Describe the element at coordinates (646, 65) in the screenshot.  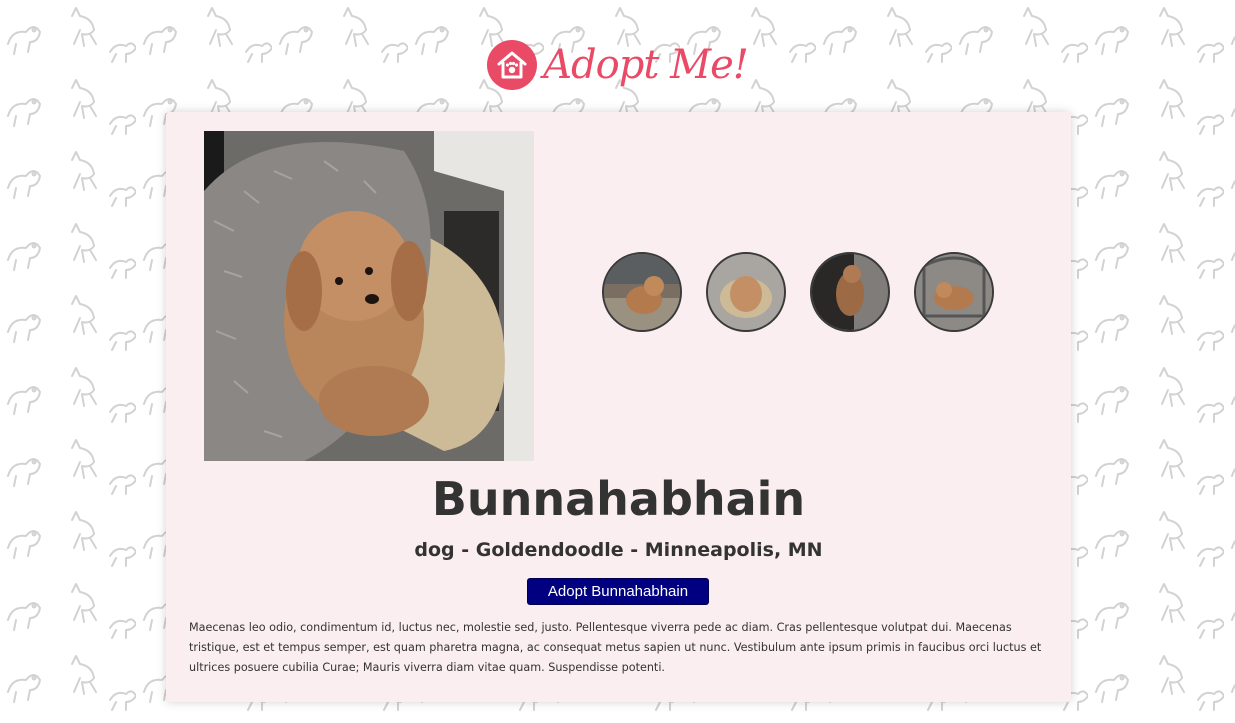
I see `logo-wordmark: Adopt Me!` at that location.